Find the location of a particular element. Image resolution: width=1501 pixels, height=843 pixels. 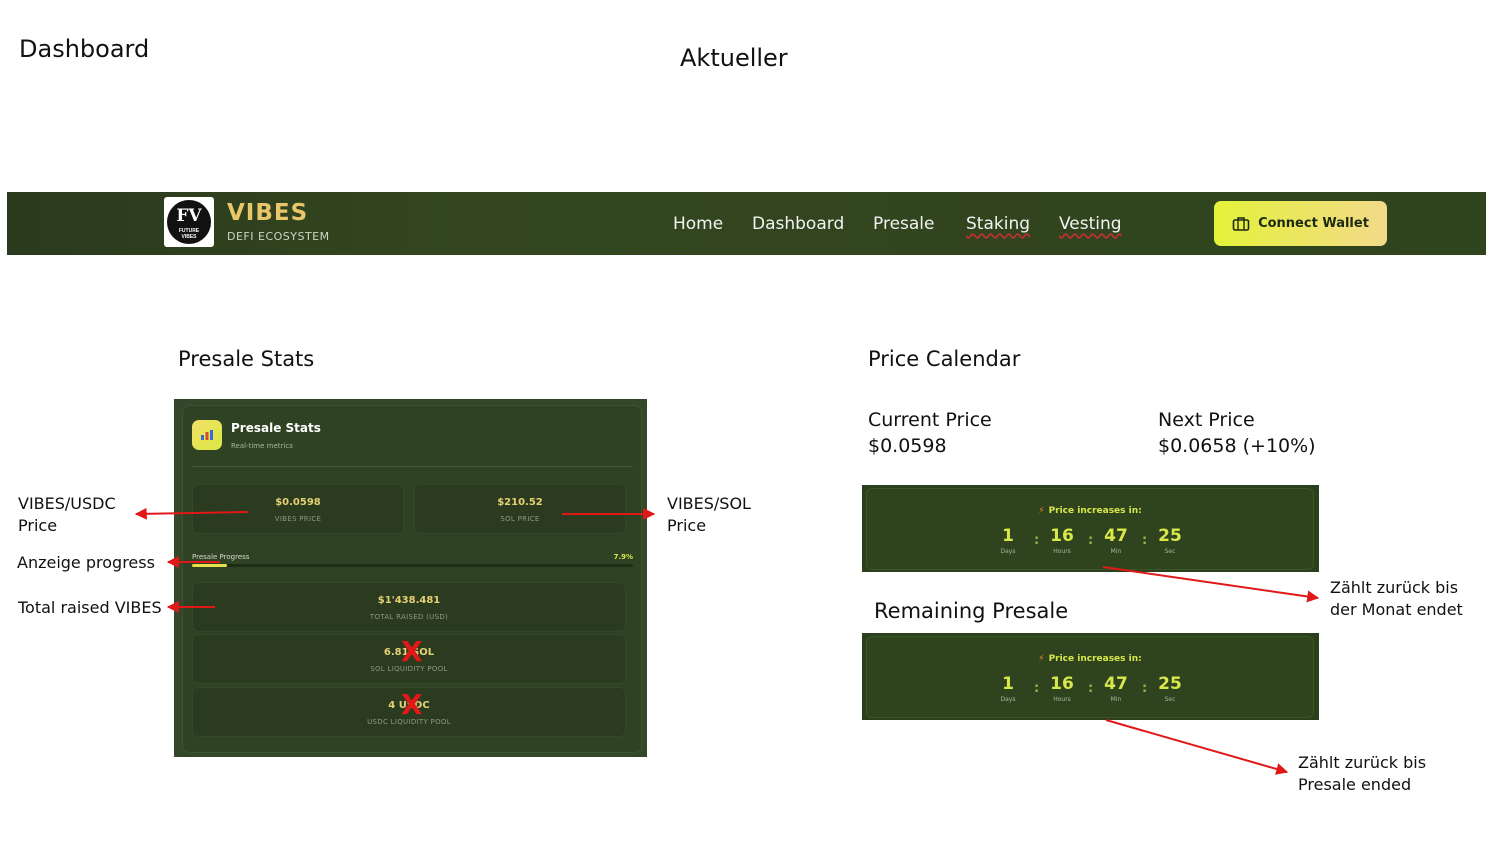

next-price-label: Next Price is located at coordinates (1206, 420).